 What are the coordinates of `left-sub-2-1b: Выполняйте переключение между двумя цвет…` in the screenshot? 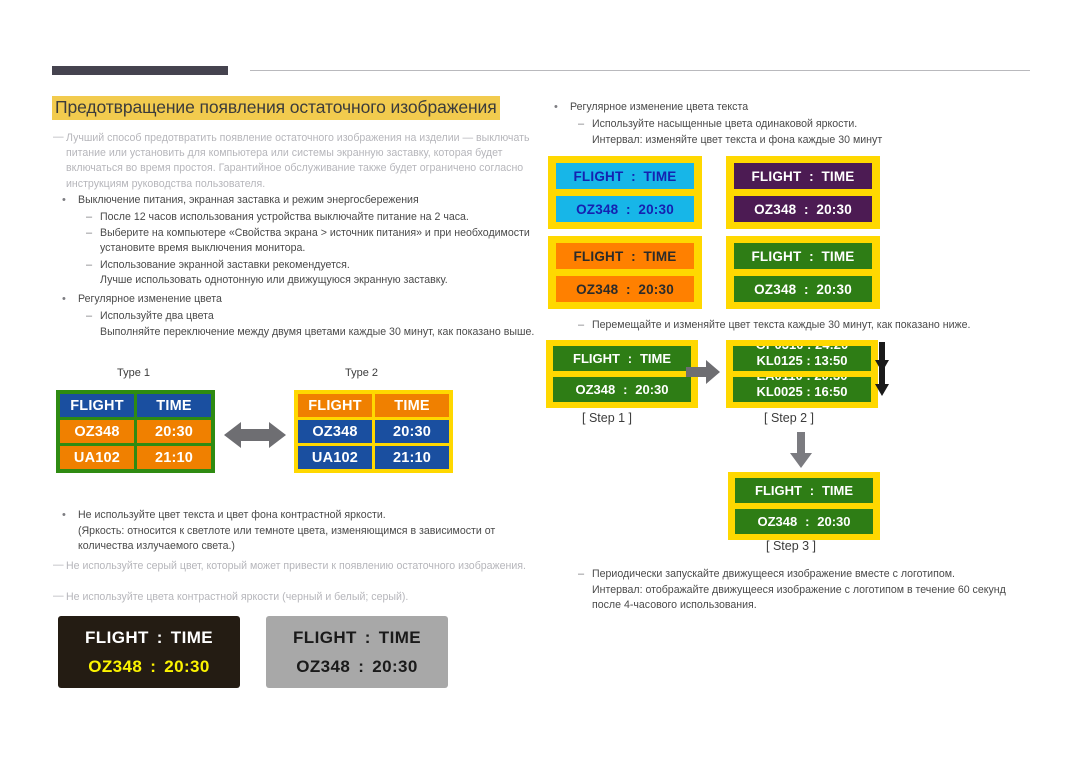 It's located at (317, 332).